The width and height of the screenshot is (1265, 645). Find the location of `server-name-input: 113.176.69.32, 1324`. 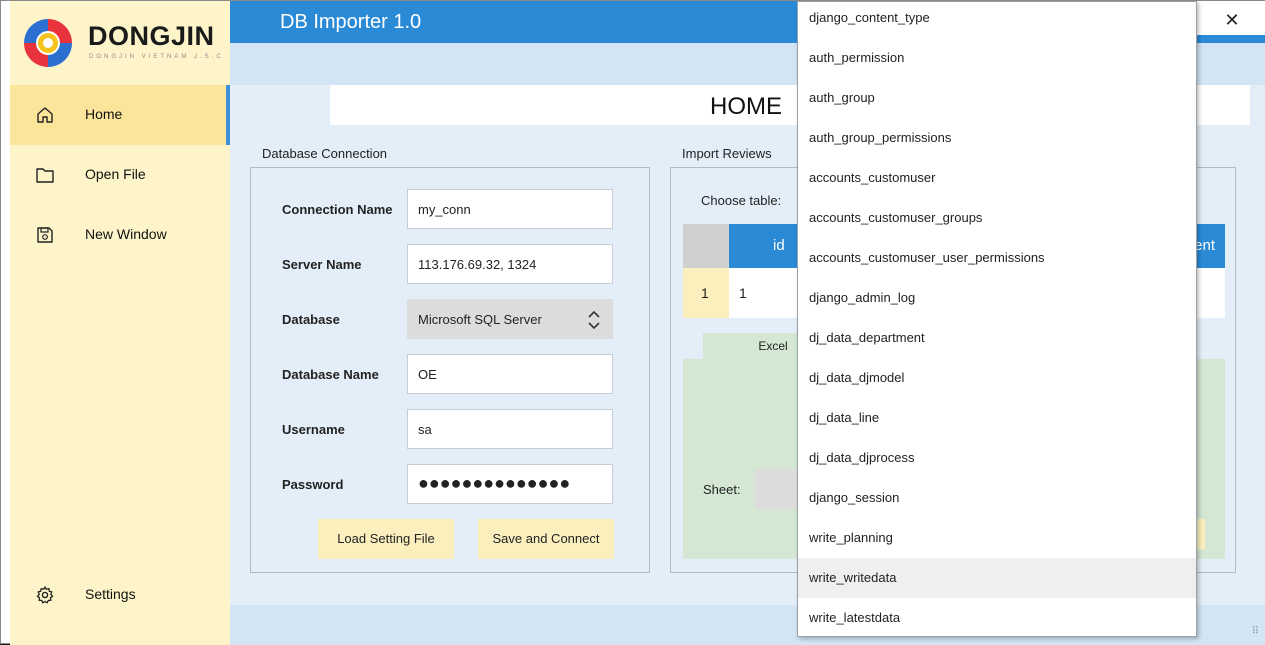

server-name-input: 113.176.69.32, 1324 is located at coordinates (510, 264).